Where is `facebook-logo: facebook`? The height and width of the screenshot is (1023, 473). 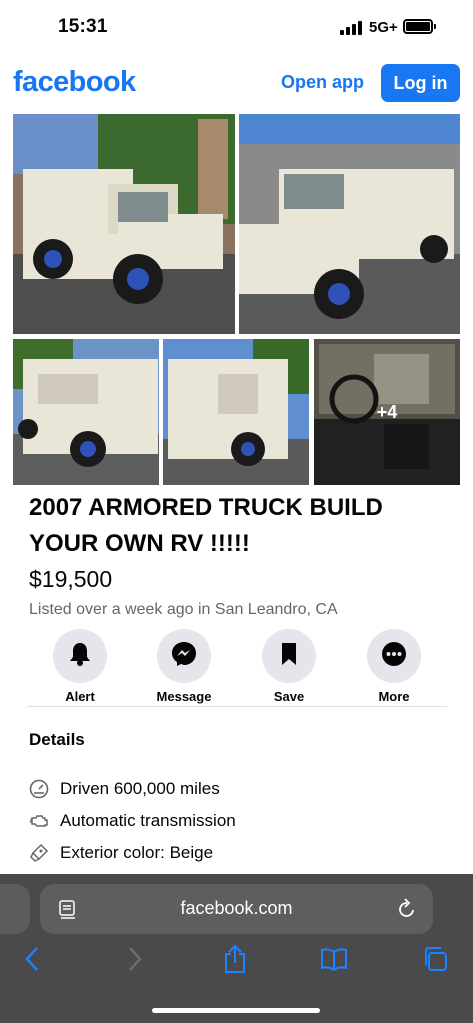
facebook-logo: facebook is located at coordinates (74, 82).